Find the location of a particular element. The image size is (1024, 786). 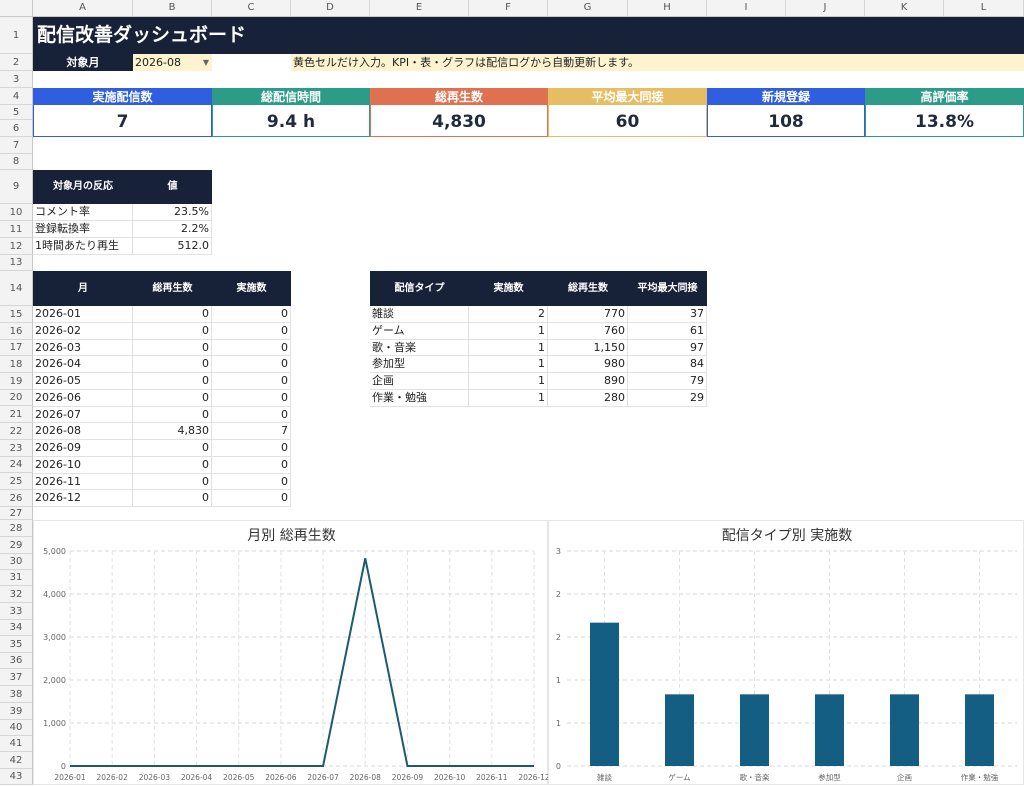

column-header-b: B is located at coordinates (172, 8).